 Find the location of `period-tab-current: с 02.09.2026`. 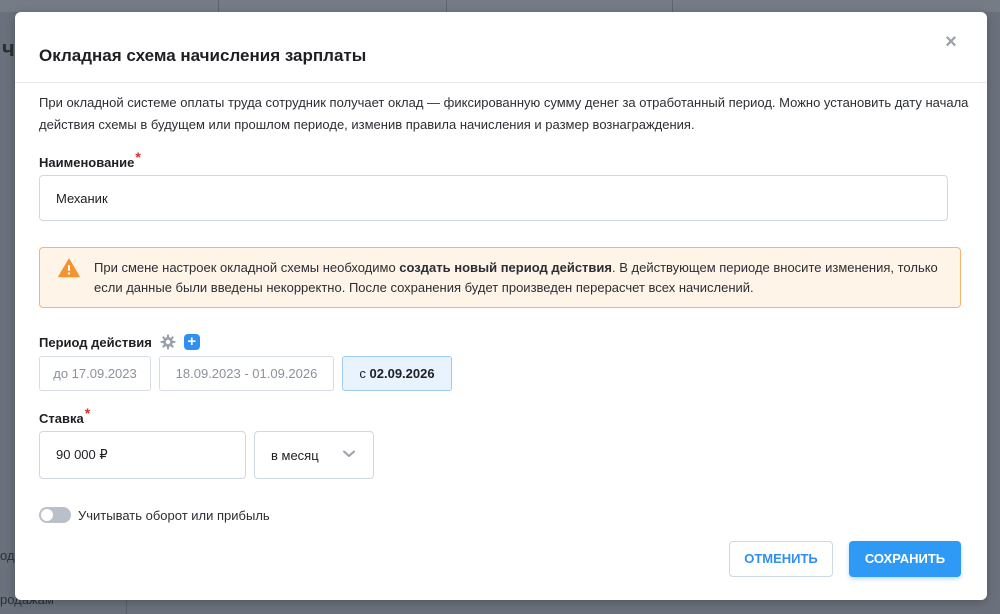

period-tab-current: с 02.09.2026 is located at coordinates (397, 373).